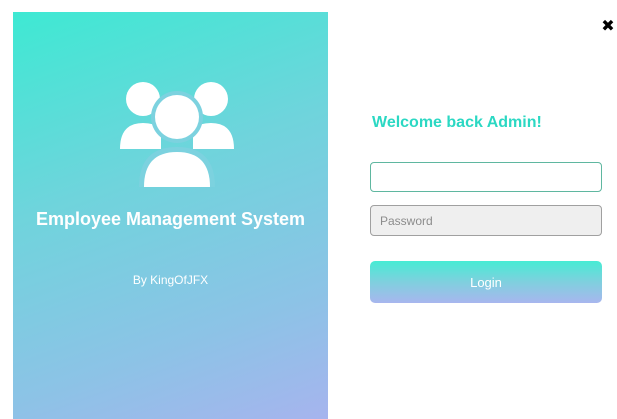  What do you see at coordinates (486, 177) in the screenshot?
I see `username-input` at bounding box center [486, 177].